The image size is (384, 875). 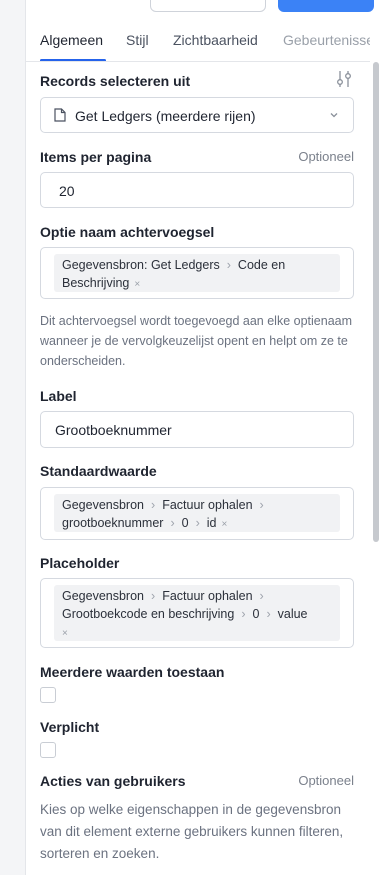 I want to click on multiple-label: Meerdere waarden toestaan, so click(x=132, y=672).